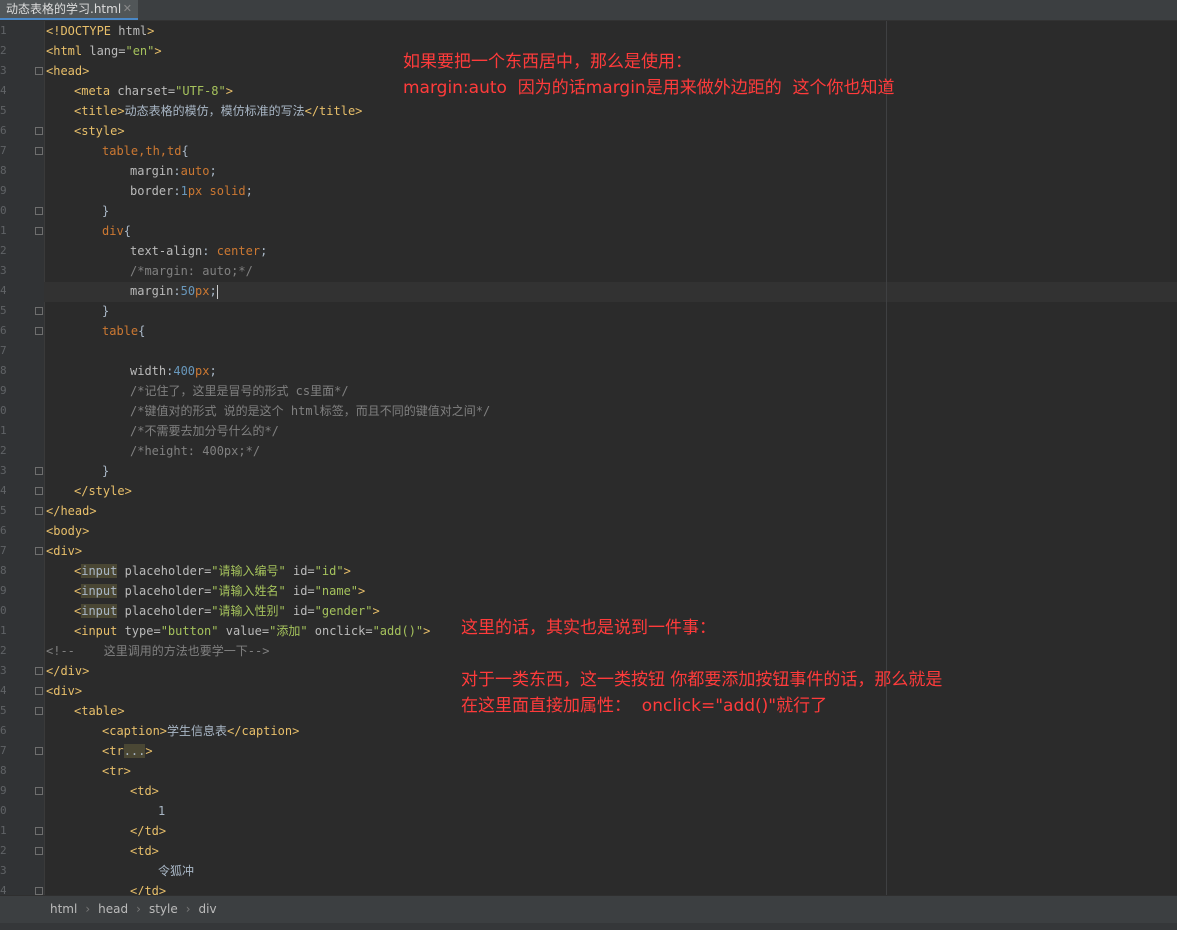 The image size is (1177, 930). I want to click on code-line: /*记住了，这里是冒号的形式 cs里面*/, so click(197, 391).